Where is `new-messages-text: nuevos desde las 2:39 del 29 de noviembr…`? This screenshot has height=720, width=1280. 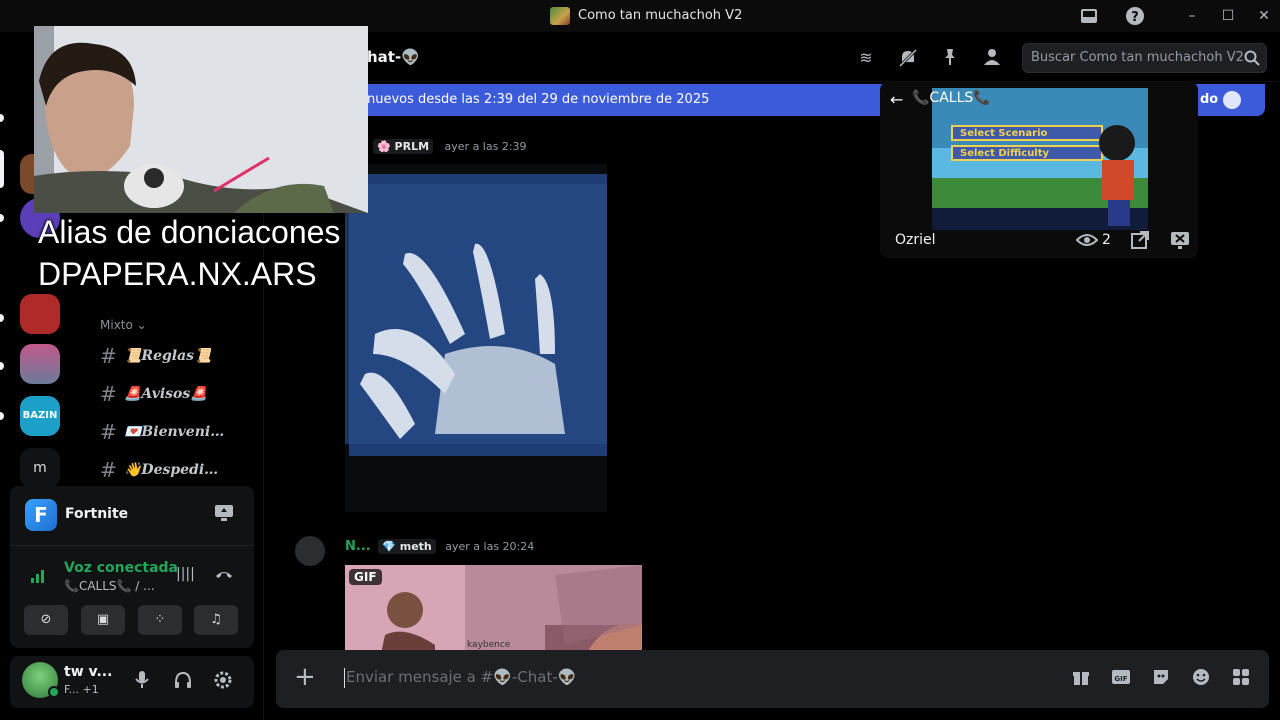
new-messages-text: nuevos desde las 2:39 del 29 de noviembr… is located at coordinates (538, 99).